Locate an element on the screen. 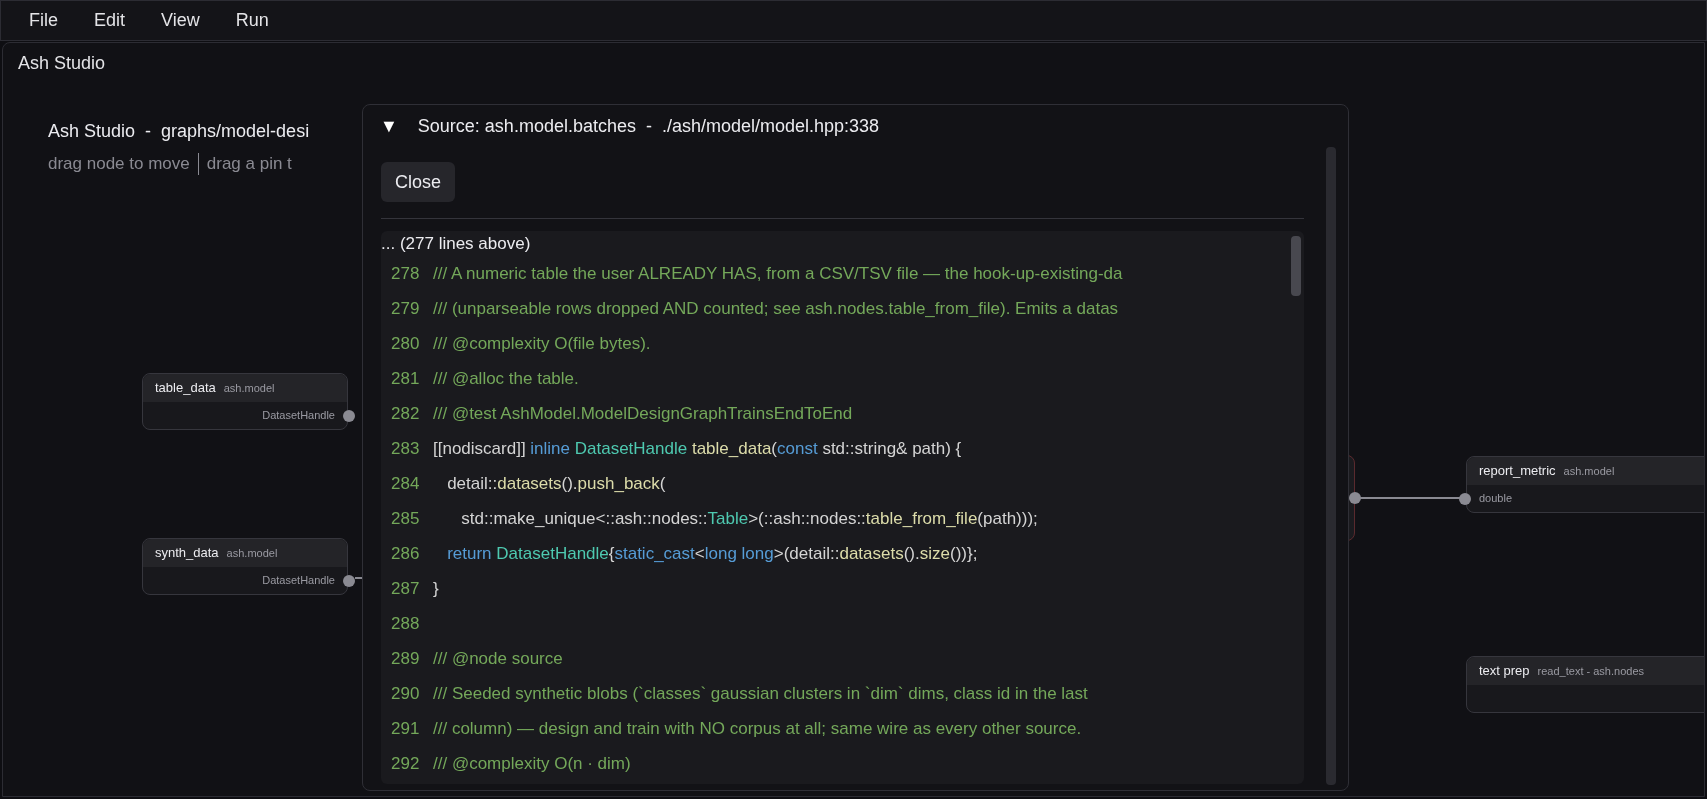  code-line: /// Seeded synthetic blobs (`classes` gaussian clusters in `dim` dims, class id in the last is located at coordinates (760, 693).